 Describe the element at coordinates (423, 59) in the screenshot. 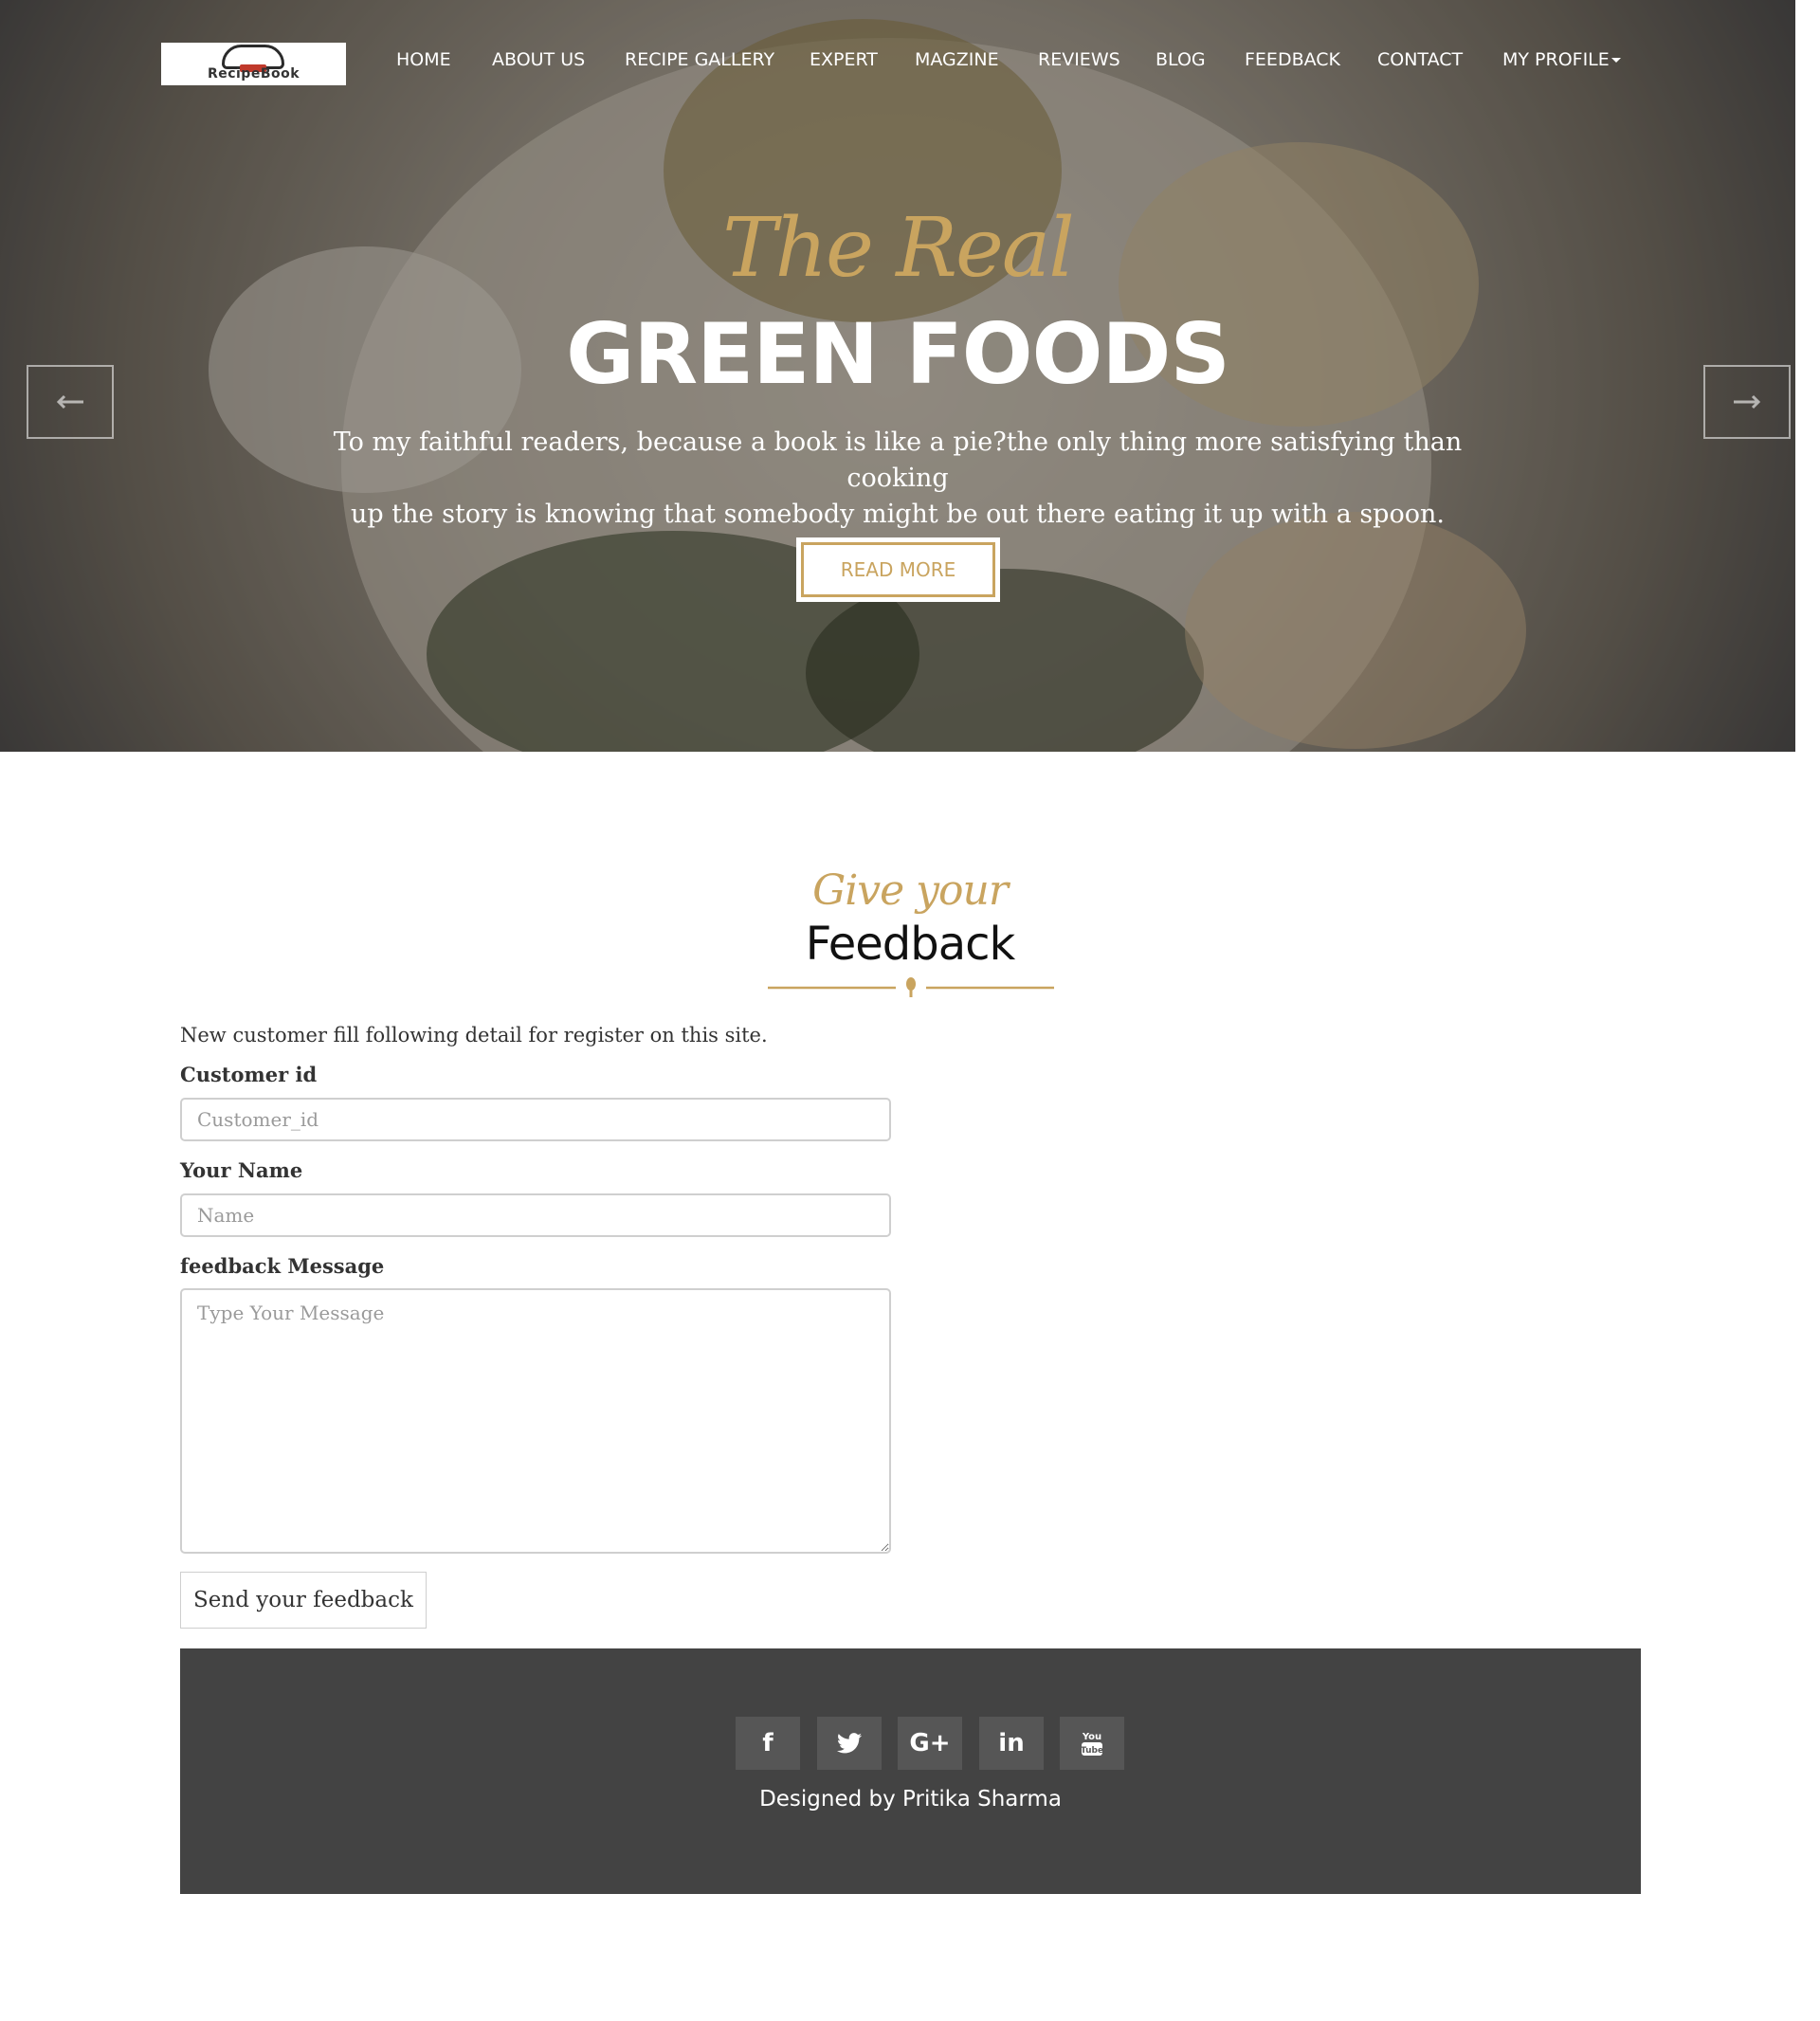

I see `nav-home: HOME` at that location.